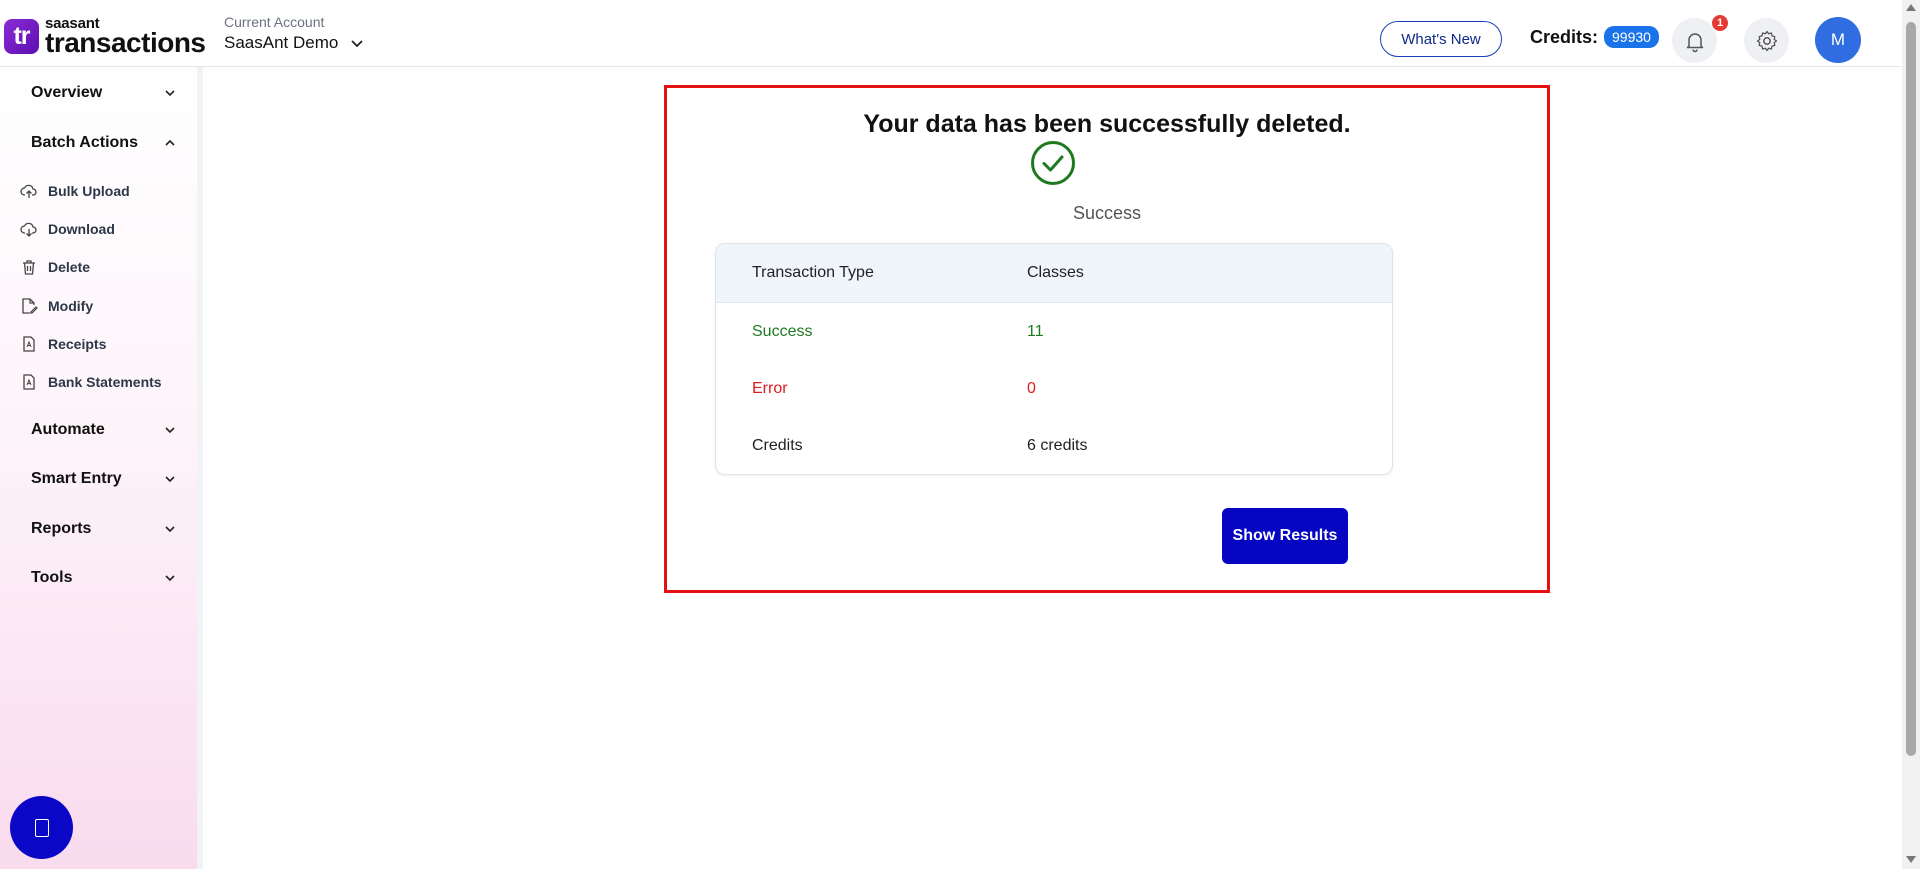  I want to click on app-logo: tr saasant transactions, so click(105, 36).